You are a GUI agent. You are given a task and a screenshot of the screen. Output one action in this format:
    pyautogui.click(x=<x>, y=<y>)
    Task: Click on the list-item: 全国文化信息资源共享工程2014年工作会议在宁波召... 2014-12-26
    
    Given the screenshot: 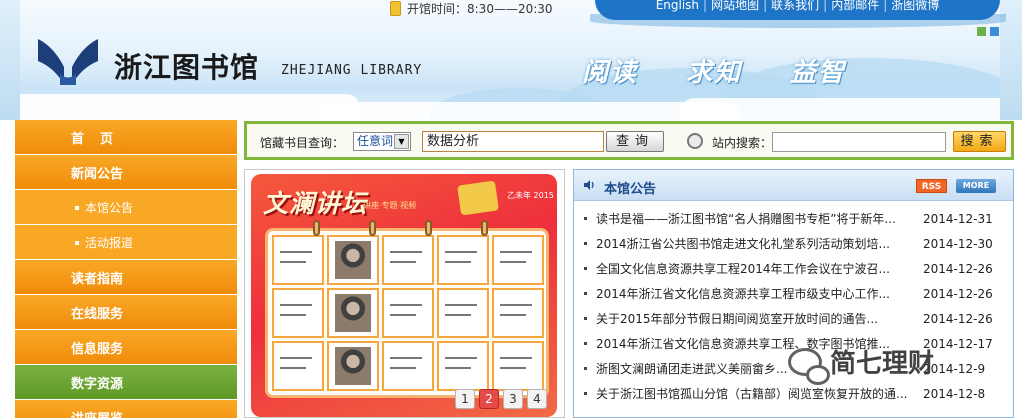 What is the action you would take?
    pyautogui.click(x=793, y=268)
    